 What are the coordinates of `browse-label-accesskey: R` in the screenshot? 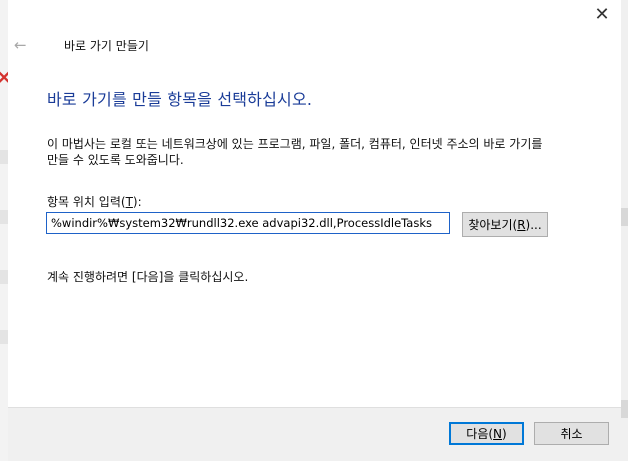 It's located at (521, 224).